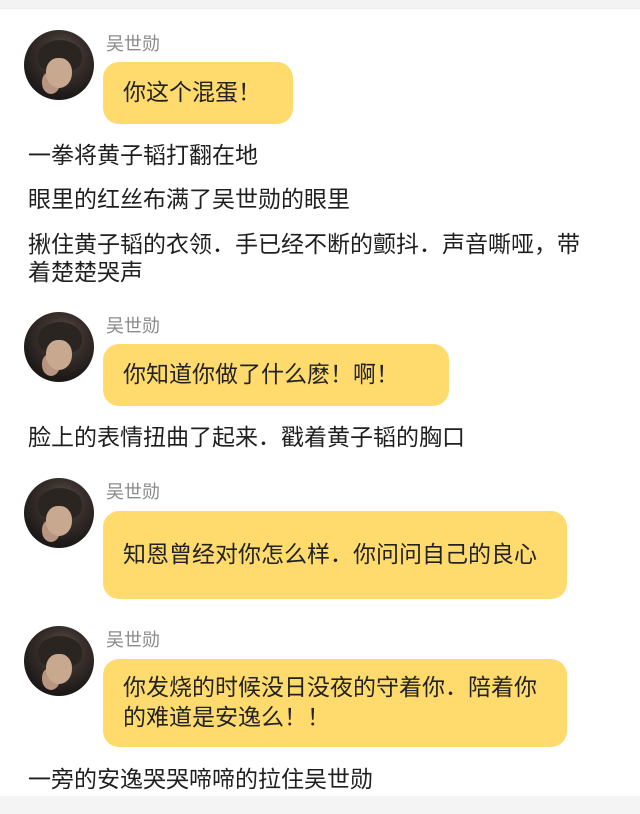 This screenshot has height=814, width=640. I want to click on narration-text: 一拳将黄子韬打翻在地, so click(143, 156).